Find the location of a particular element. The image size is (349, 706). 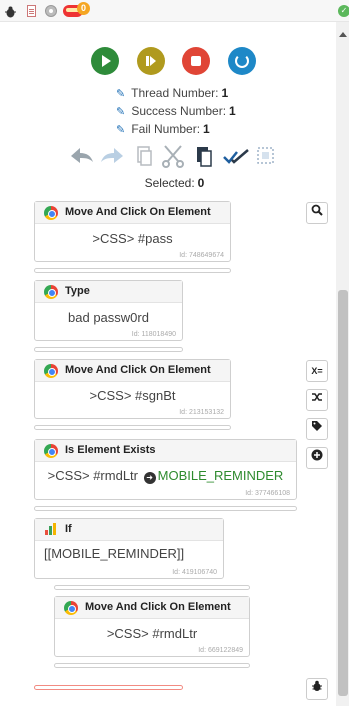

redo-icon is located at coordinates (113, 156).